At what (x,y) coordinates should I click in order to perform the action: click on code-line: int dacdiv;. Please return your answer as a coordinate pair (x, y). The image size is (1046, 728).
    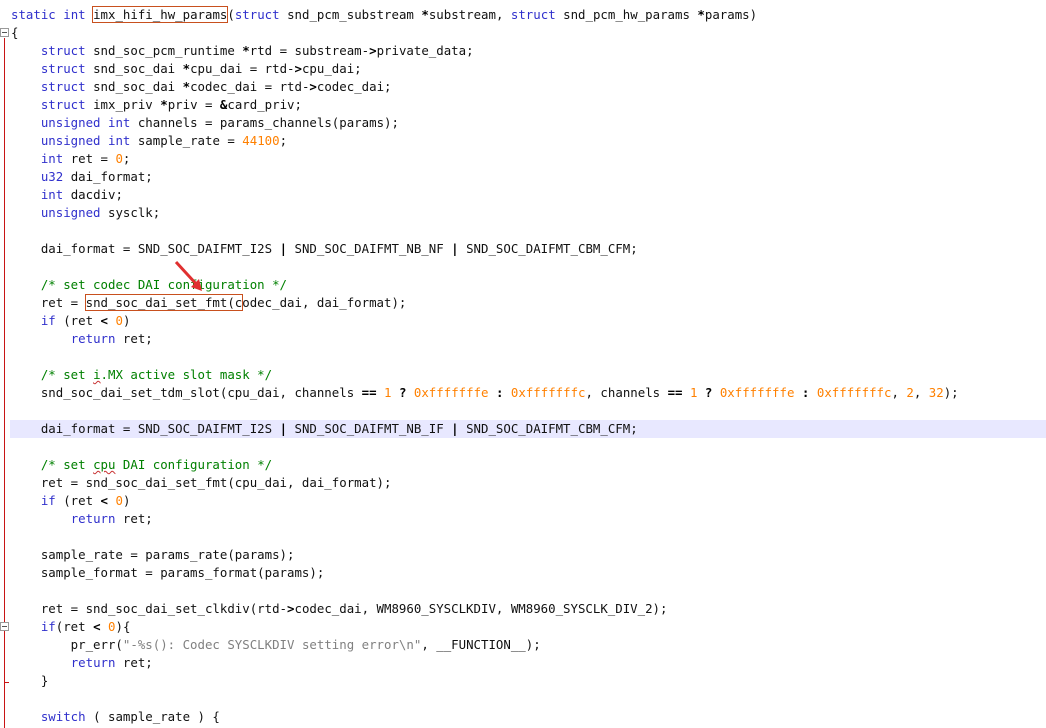
    Looking at the image, I should click on (528, 195).